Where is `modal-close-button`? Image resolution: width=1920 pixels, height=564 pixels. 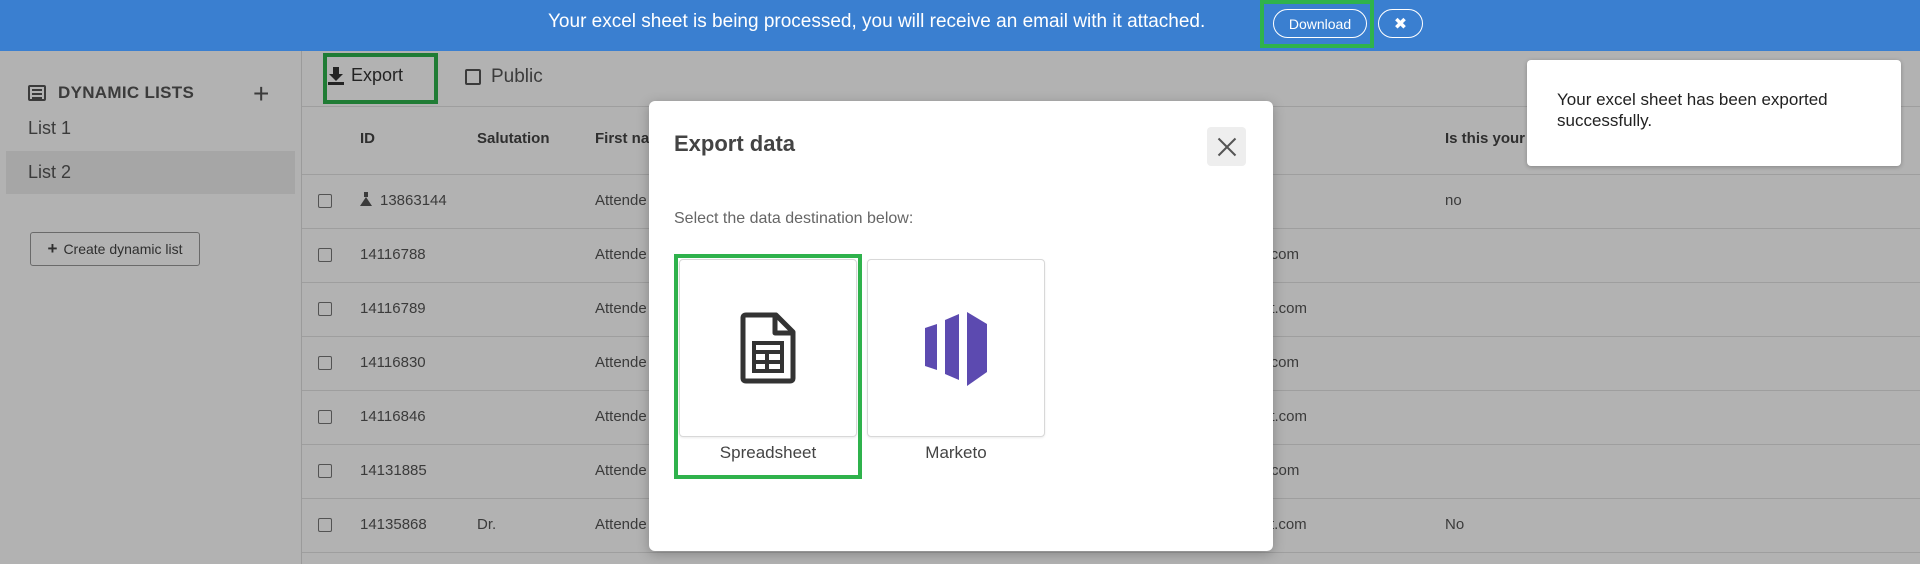 modal-close-button is located at coordinates (1226, 146).